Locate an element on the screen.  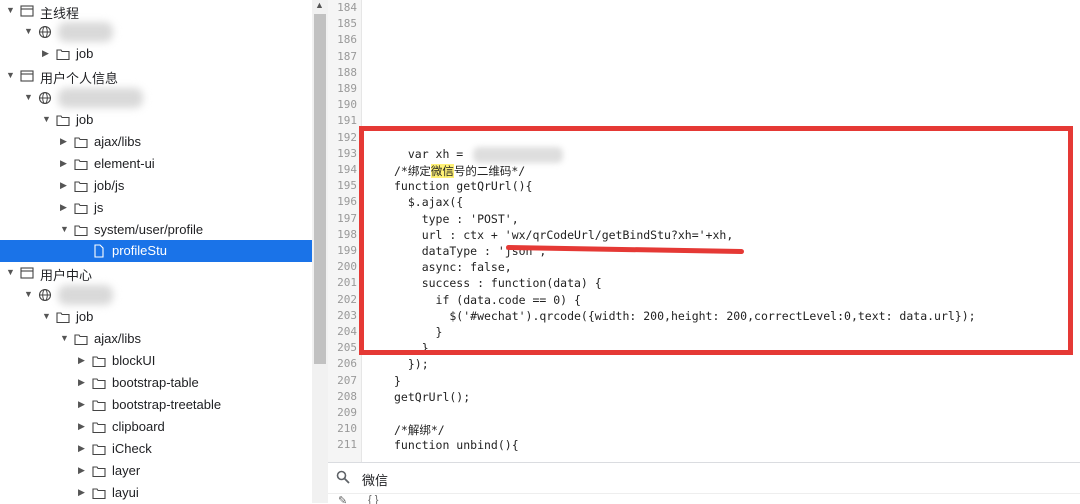
tree-item-bootstrap-table: ▶ bootstrap-table is located at coordinates (156, 383).